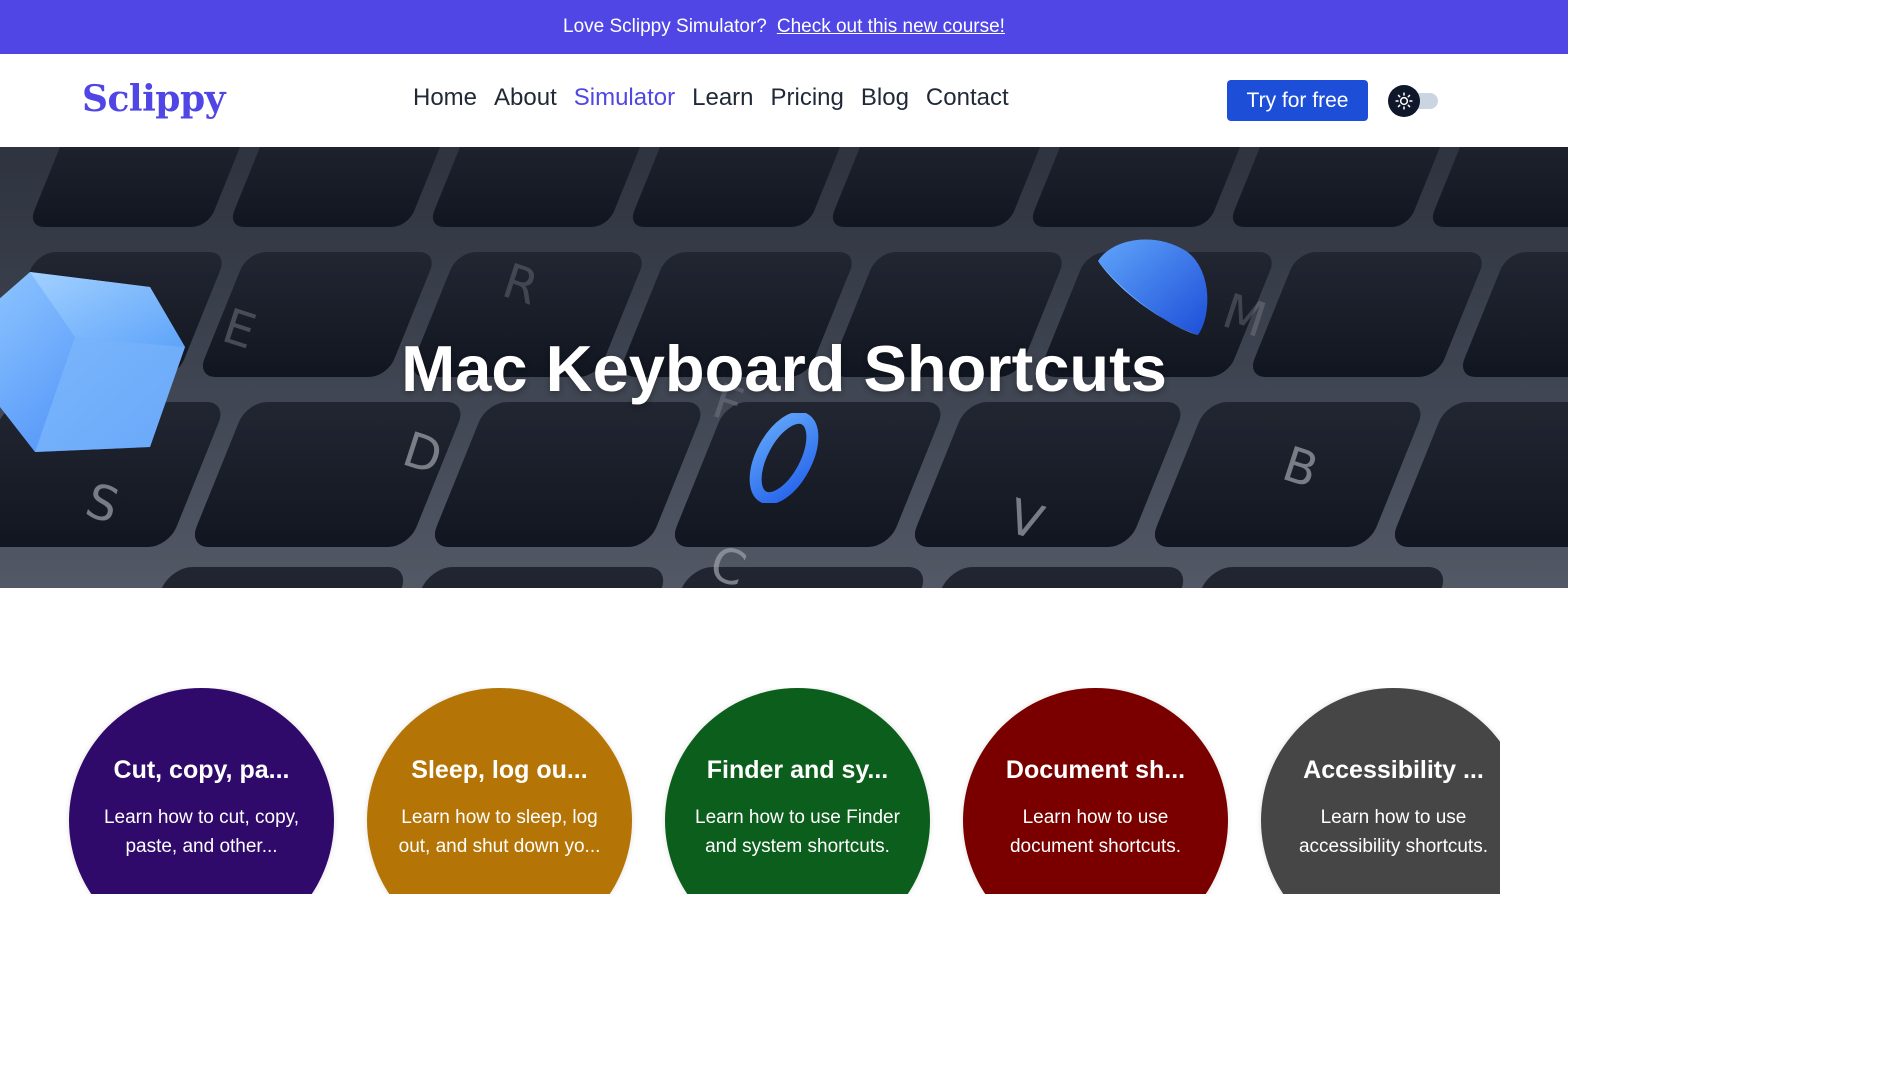 The image size is (1895, 1080). What do you see at coordinates (967, 98) in the screenshot?
I see `nav-link-contact: Contact` at bounding box center [967, 98].